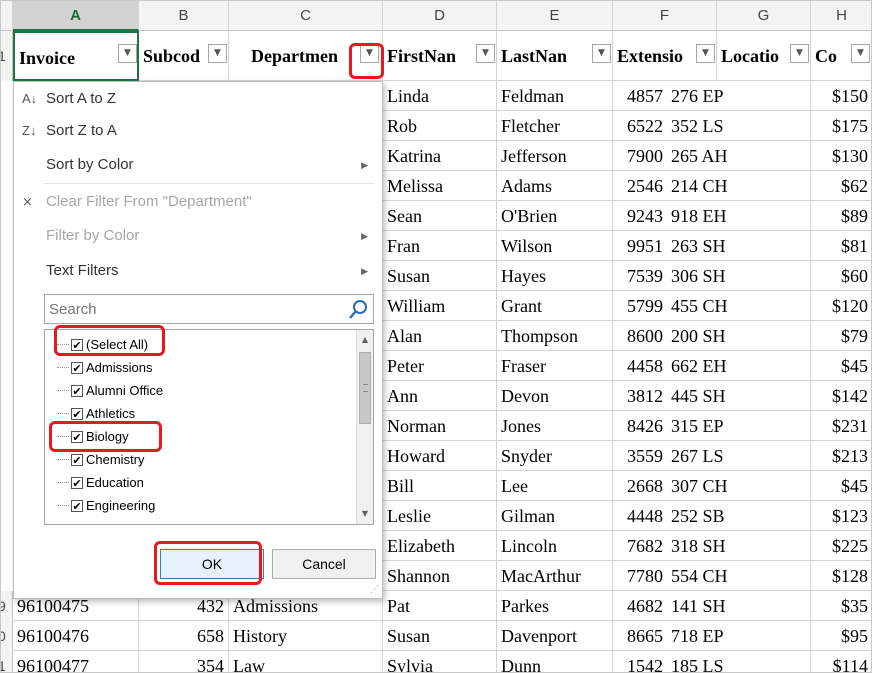  What do you see at coordinates (739, 456) in the screenshot?
I see `table-cell-loc: 267 LS` at bounding box center [739, 456].